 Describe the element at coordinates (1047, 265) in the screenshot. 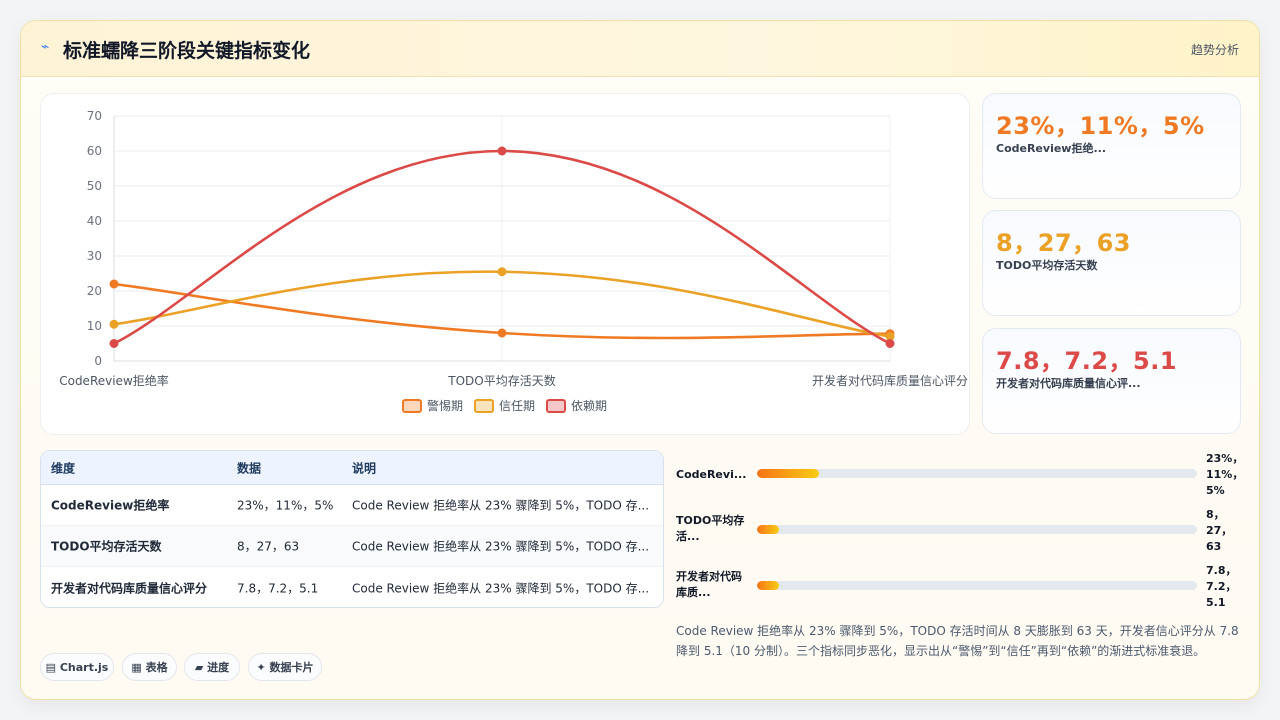

I see `stat-label: TODO平均存活天数` at that location.